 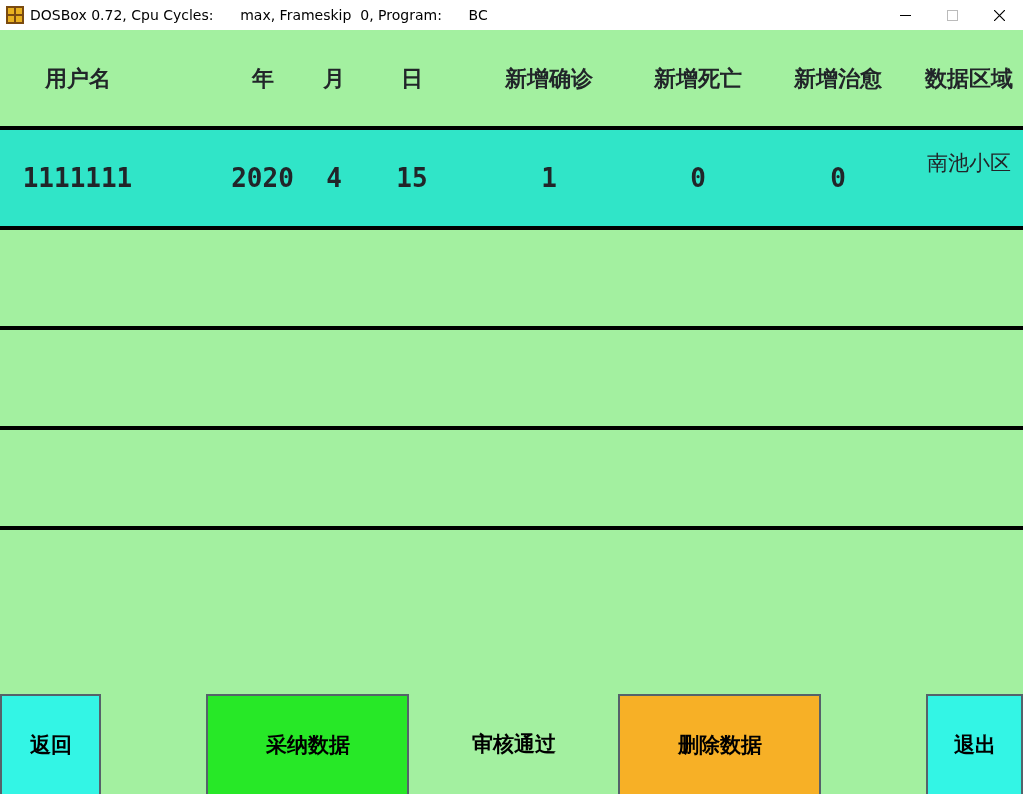 I want to click on column-header: 用户名, so click(x=77, y=78).